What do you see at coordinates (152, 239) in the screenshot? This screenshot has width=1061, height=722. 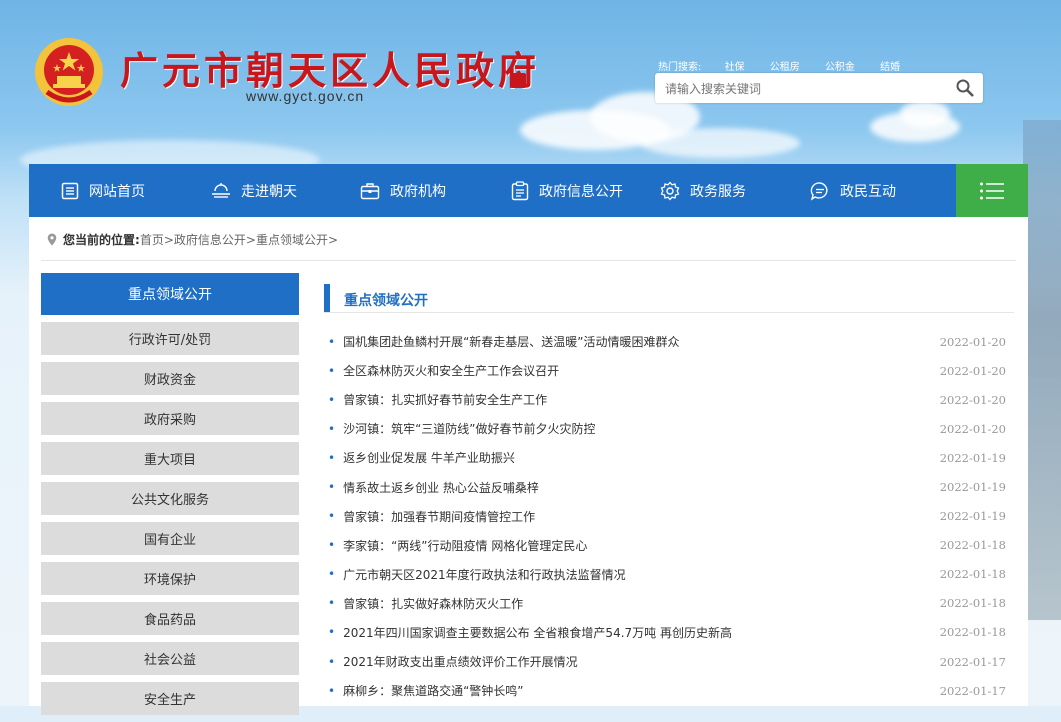 I see `breadcrumb-link: 首页` at bounding box center [152, 239].